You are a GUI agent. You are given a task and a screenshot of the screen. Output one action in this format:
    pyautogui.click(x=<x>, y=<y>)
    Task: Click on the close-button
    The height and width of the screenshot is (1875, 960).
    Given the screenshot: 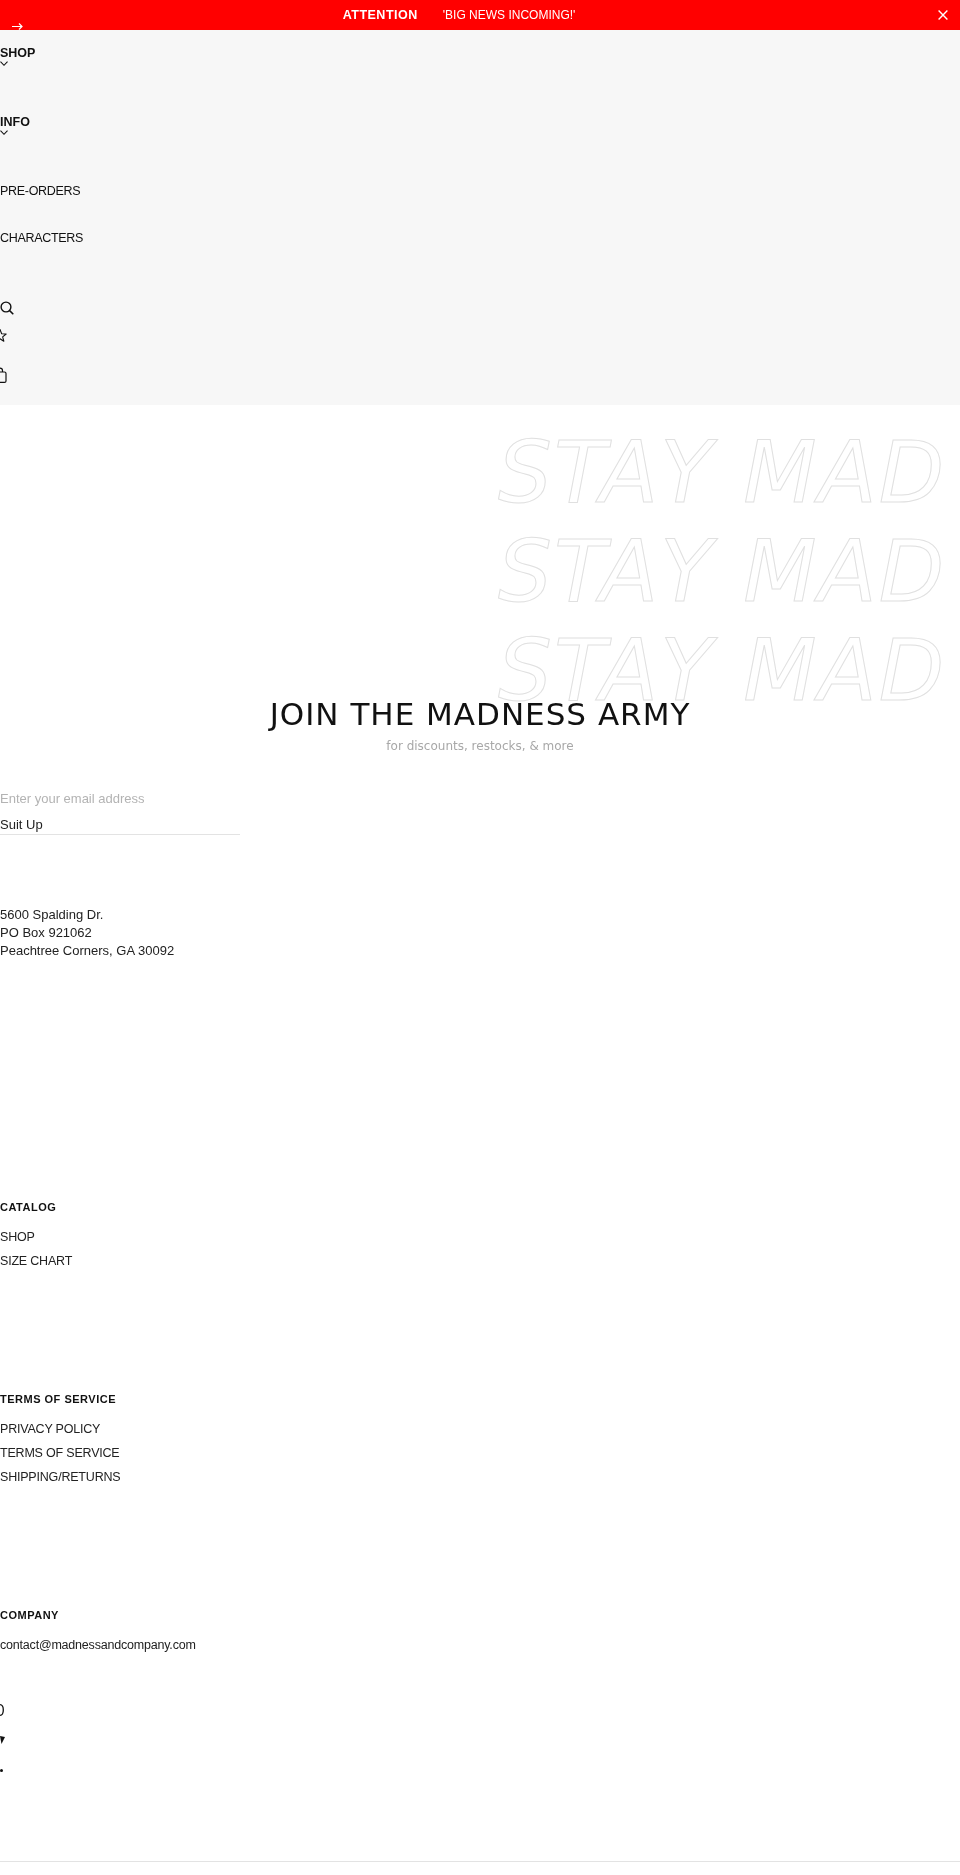 What is the action you would take?
    pyautogui.click(x=943, y=15)
    